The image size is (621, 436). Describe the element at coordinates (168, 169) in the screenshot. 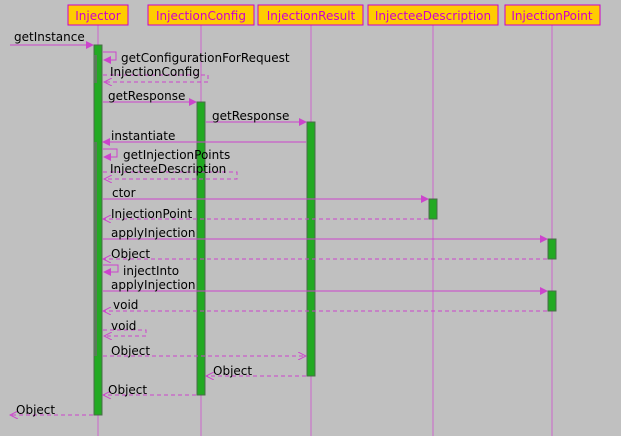

I see `return-injectee-description-label: InjecteeDescription` at that location.